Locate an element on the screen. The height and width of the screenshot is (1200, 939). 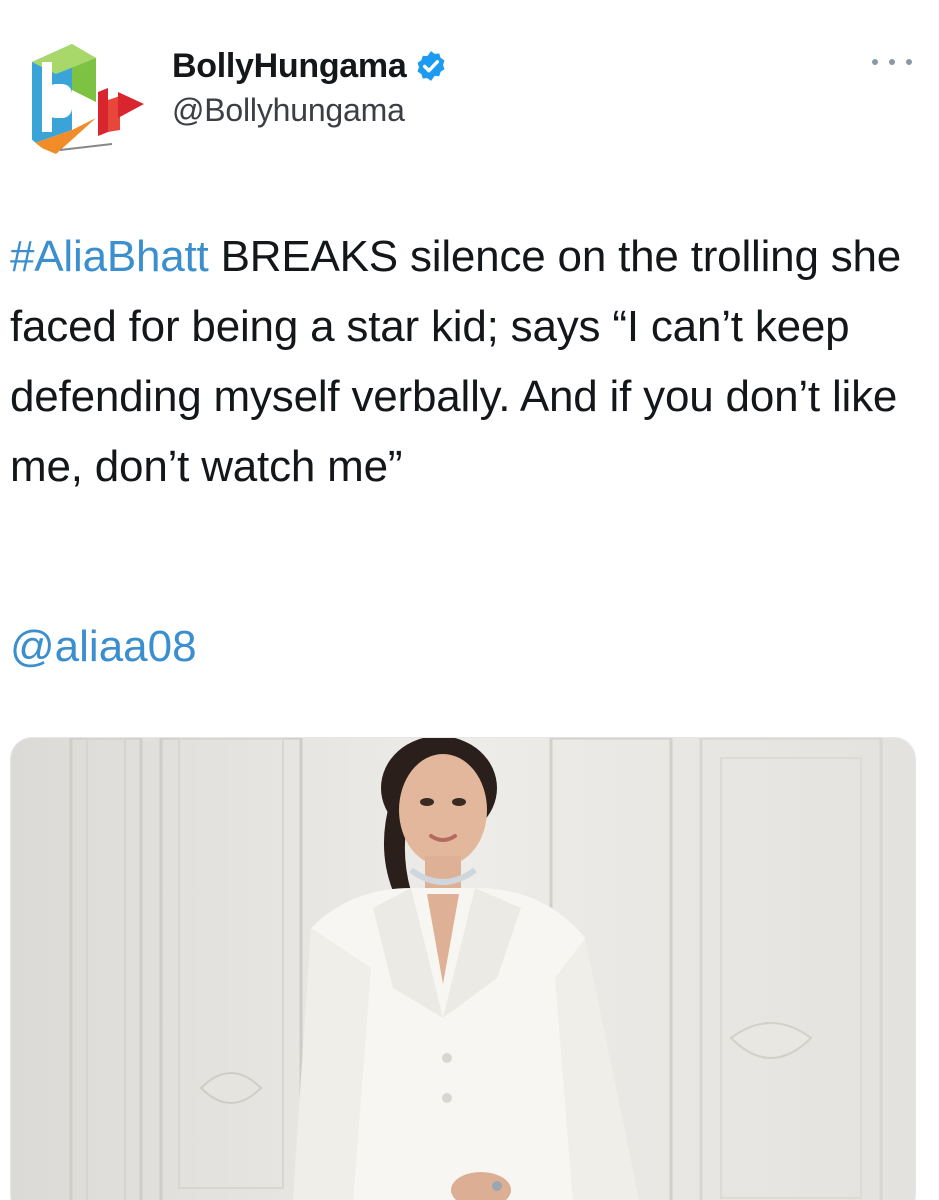
hashtag-link: #AliaBhatt is located at coordinates (109, 256).